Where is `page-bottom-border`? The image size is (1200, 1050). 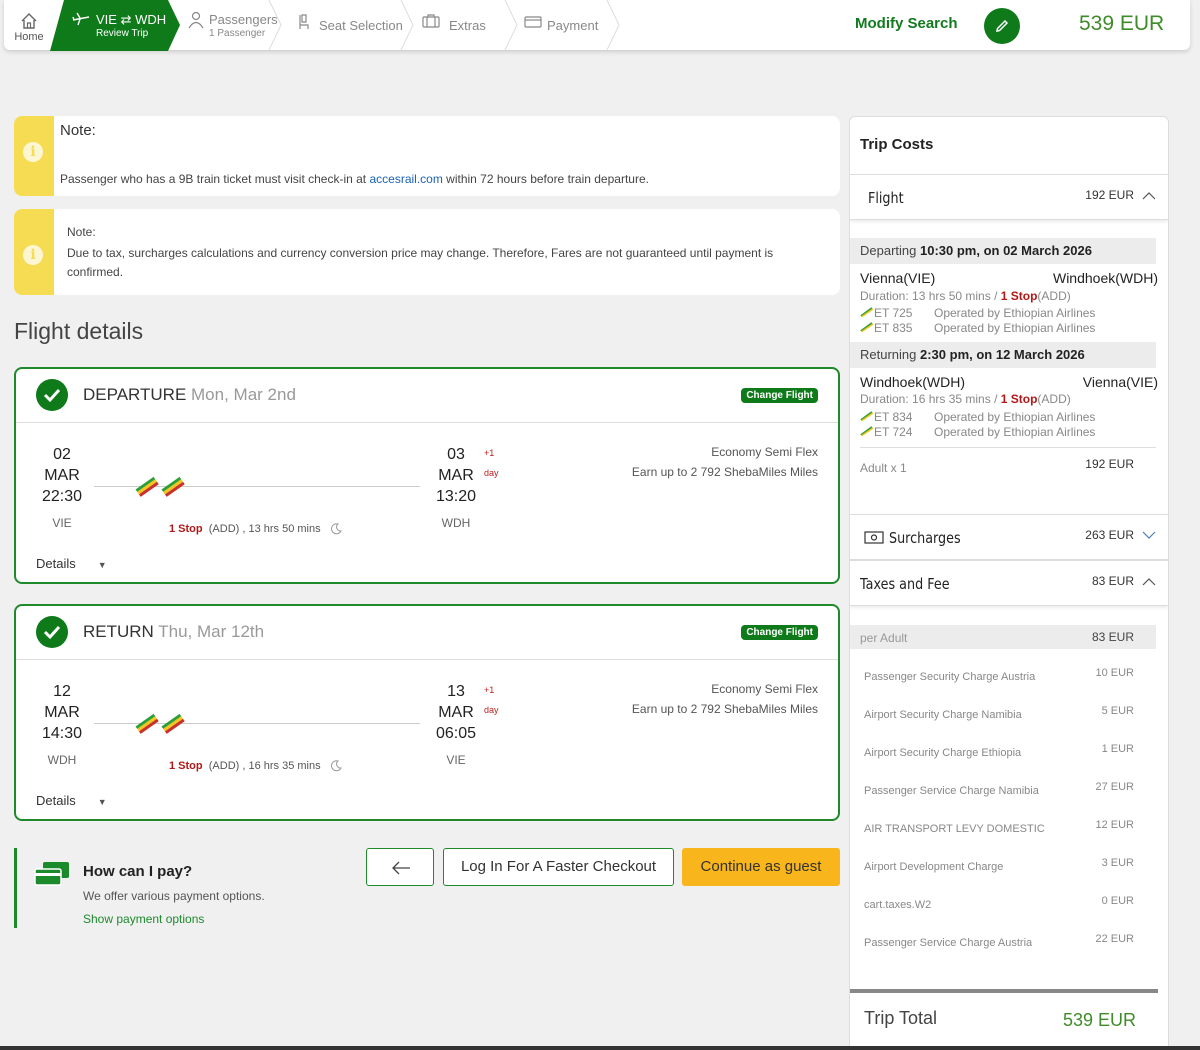
page-bottom-border is located at coordinates (600, 1048).